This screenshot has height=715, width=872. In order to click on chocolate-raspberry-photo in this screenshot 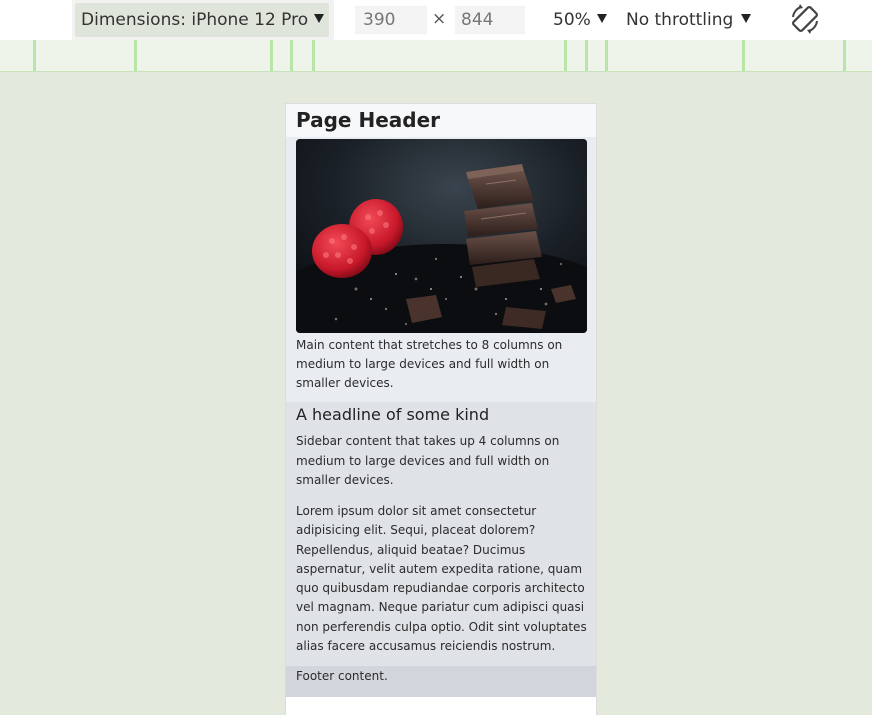, I will do `click(441, 236)`.